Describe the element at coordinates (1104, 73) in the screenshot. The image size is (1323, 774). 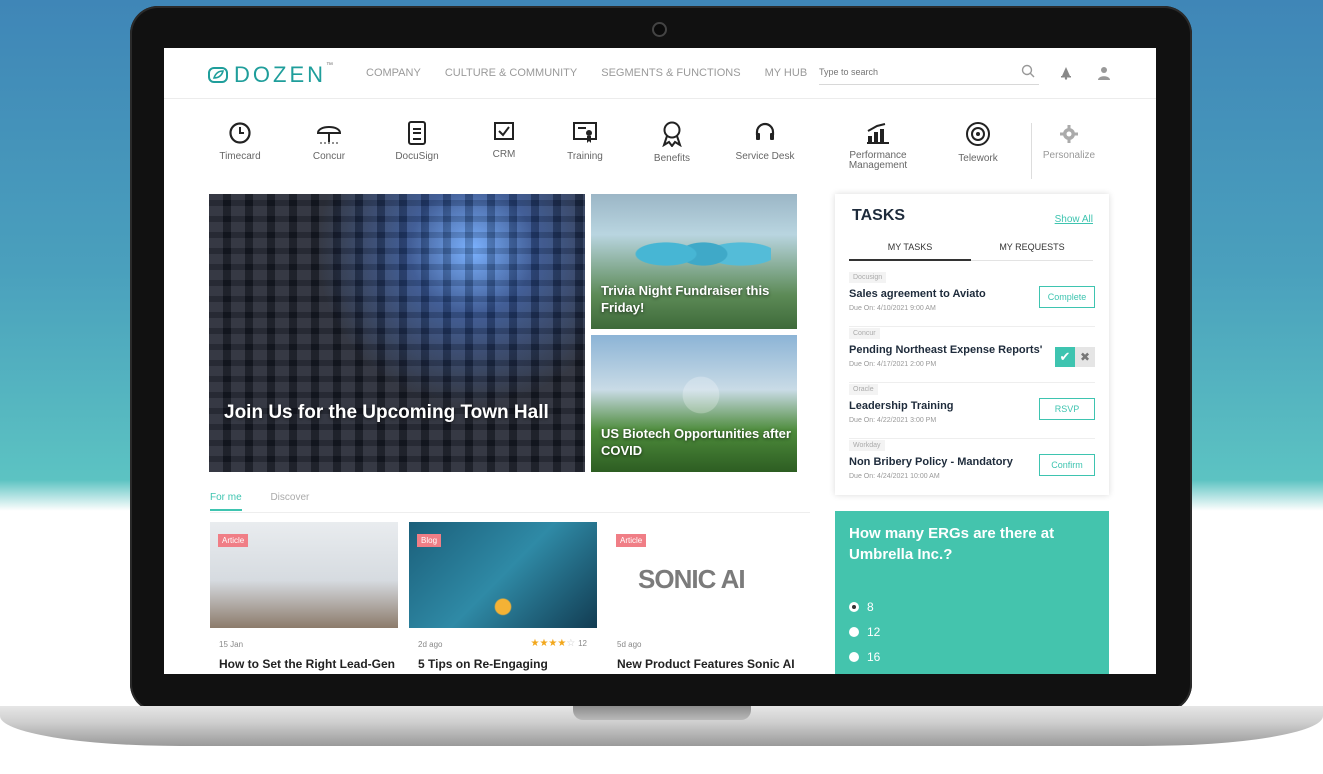
I see `user-icon` at that location.